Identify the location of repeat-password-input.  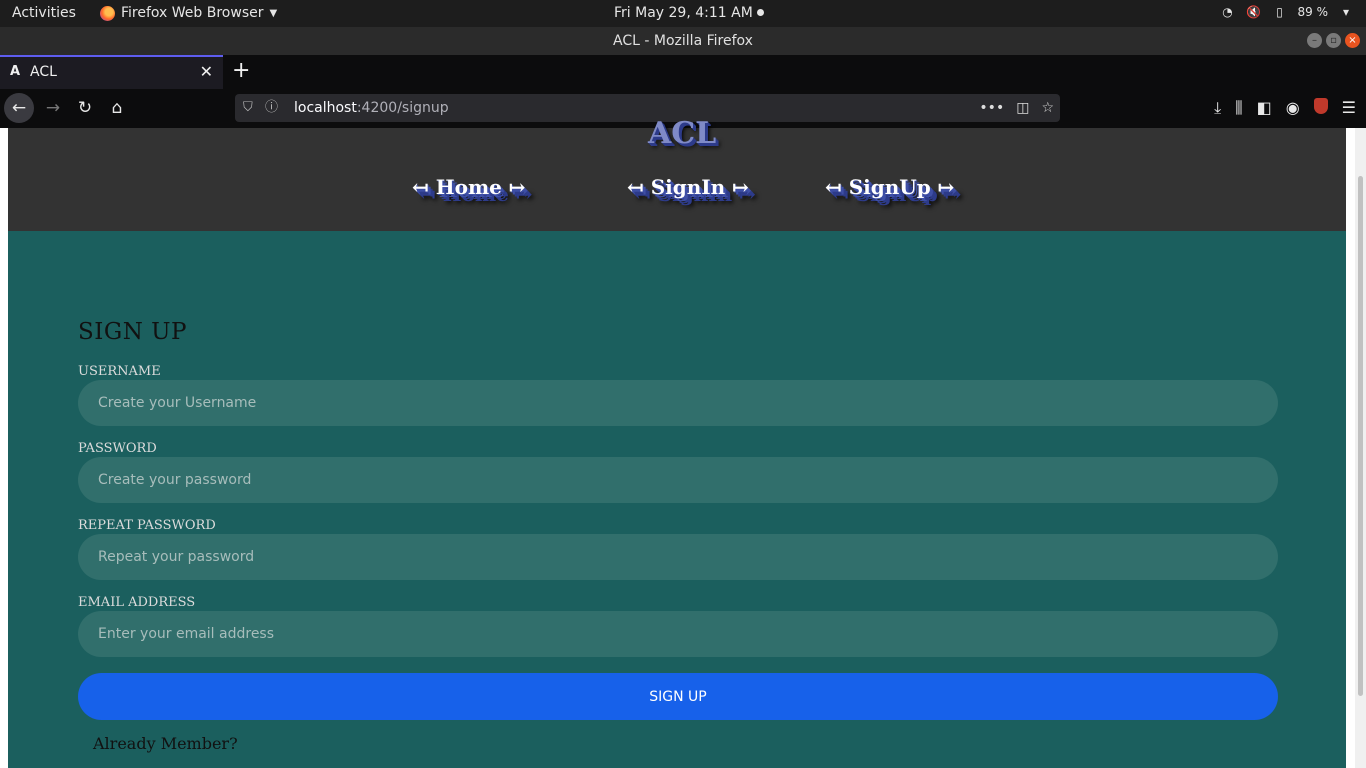
(678, 557).